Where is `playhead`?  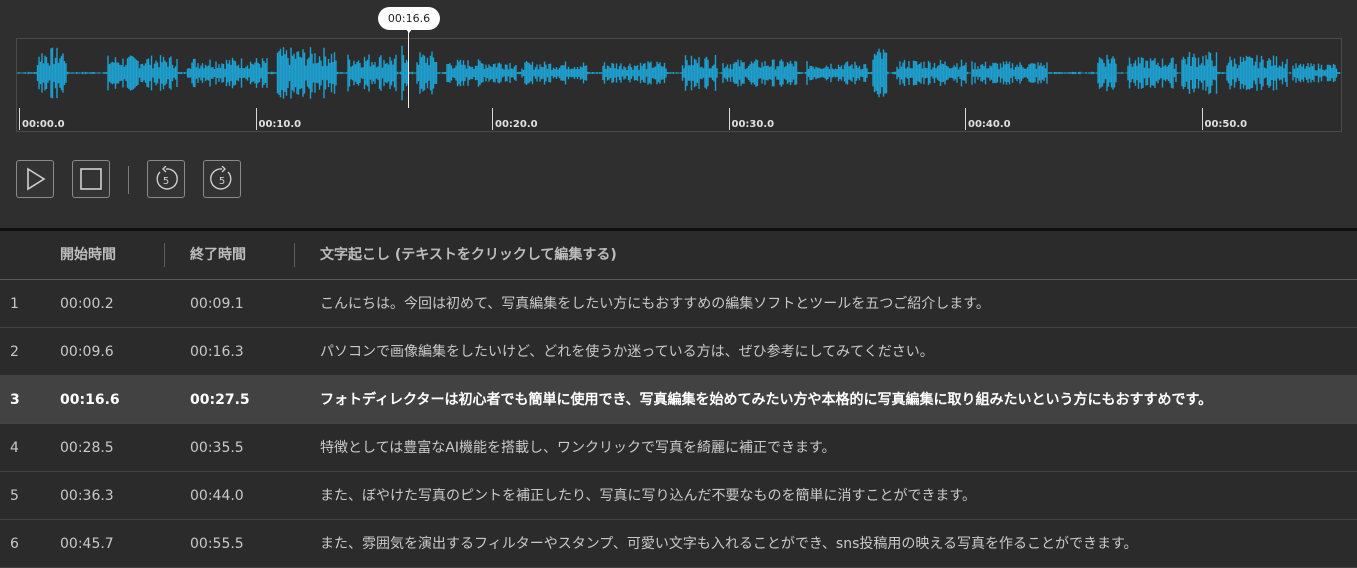 playhead is located at coordinates (408, 69).